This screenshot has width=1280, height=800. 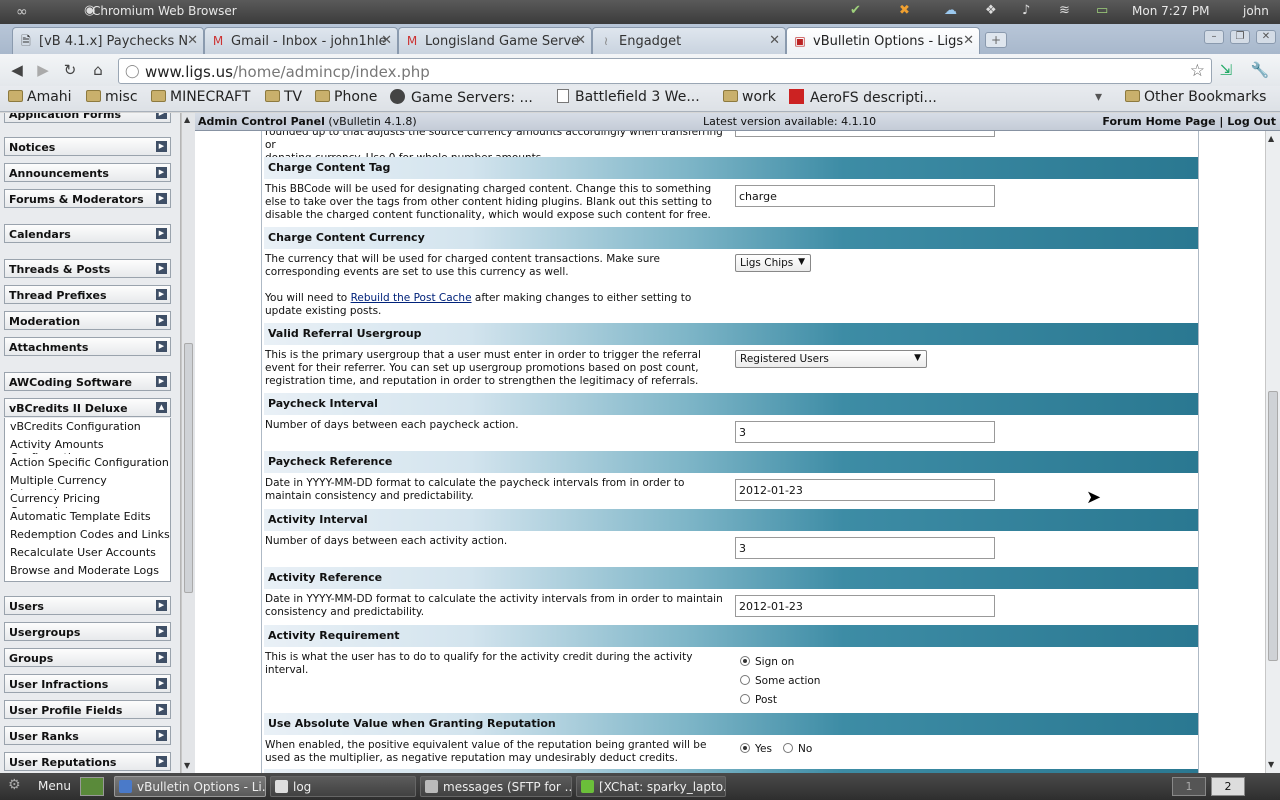 What do you see at coordinates (855, 10) in the screenshot?
I see `shield-icon: ✔` at bounding box center [855, 10].